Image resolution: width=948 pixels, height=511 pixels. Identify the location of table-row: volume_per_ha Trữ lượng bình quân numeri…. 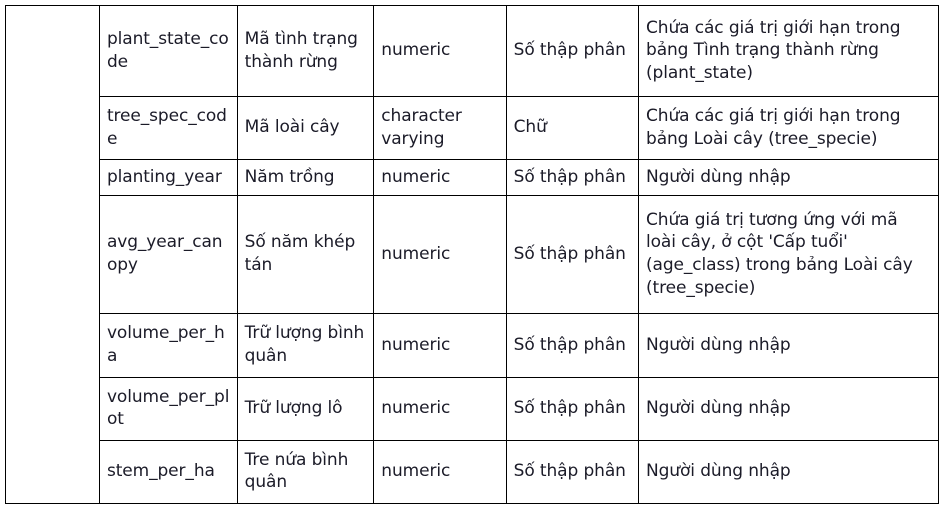
(472, 345).